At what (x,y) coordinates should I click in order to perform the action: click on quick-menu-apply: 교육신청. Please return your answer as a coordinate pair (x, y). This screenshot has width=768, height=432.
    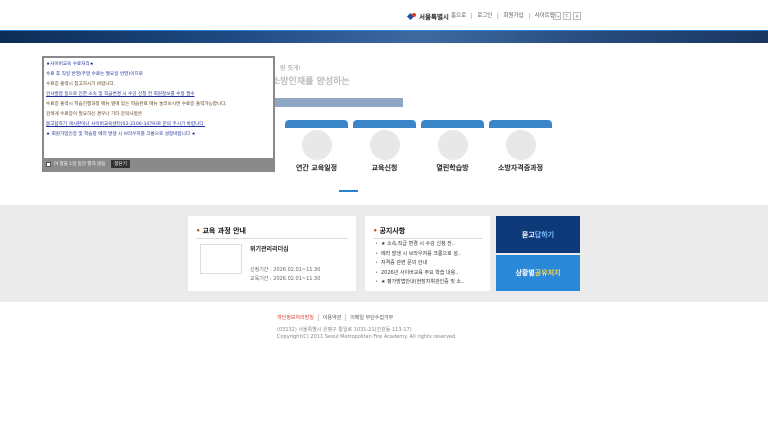
    Looking at the image, I should click on (384, 154).